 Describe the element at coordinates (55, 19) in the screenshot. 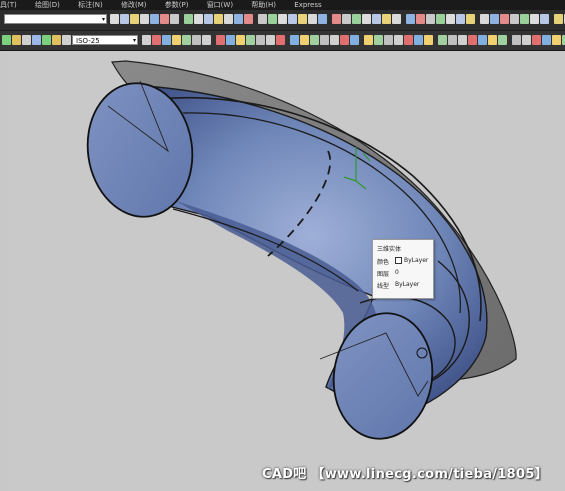

I see `layer-dropdown: ▾` at that location.